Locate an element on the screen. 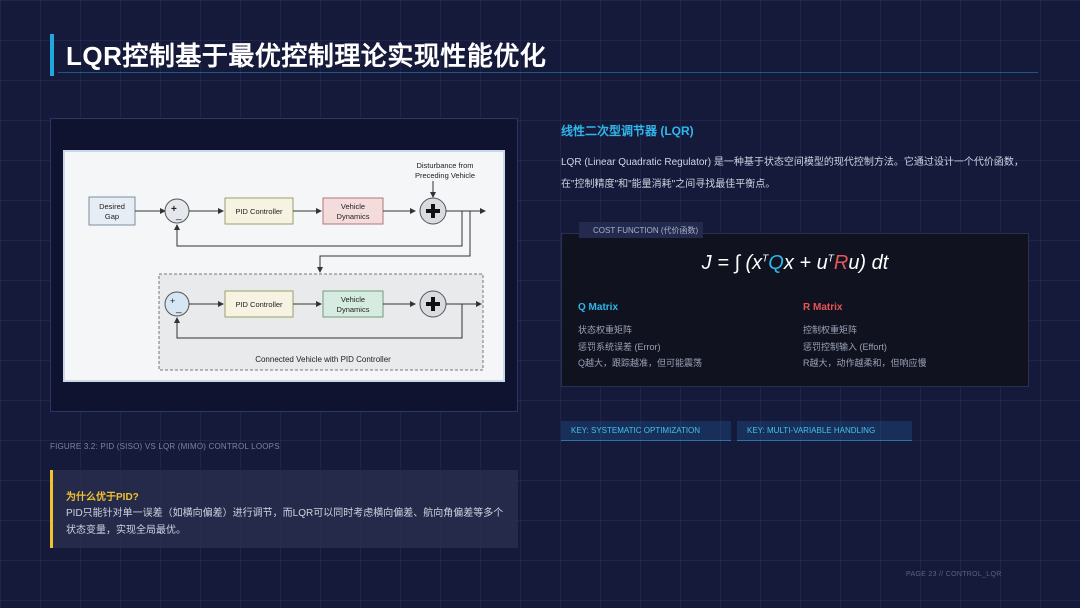  sum-plus-sign: + is located at coordinates (172, 301).